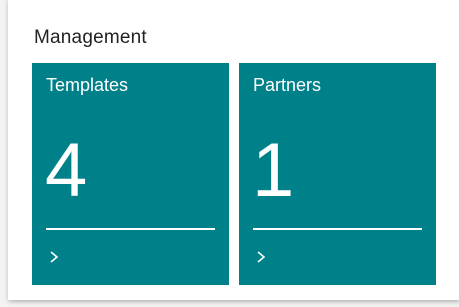  Describe the element at coordinates (273, 170) in the screenshot. I see `tile-count: 1` at that location.